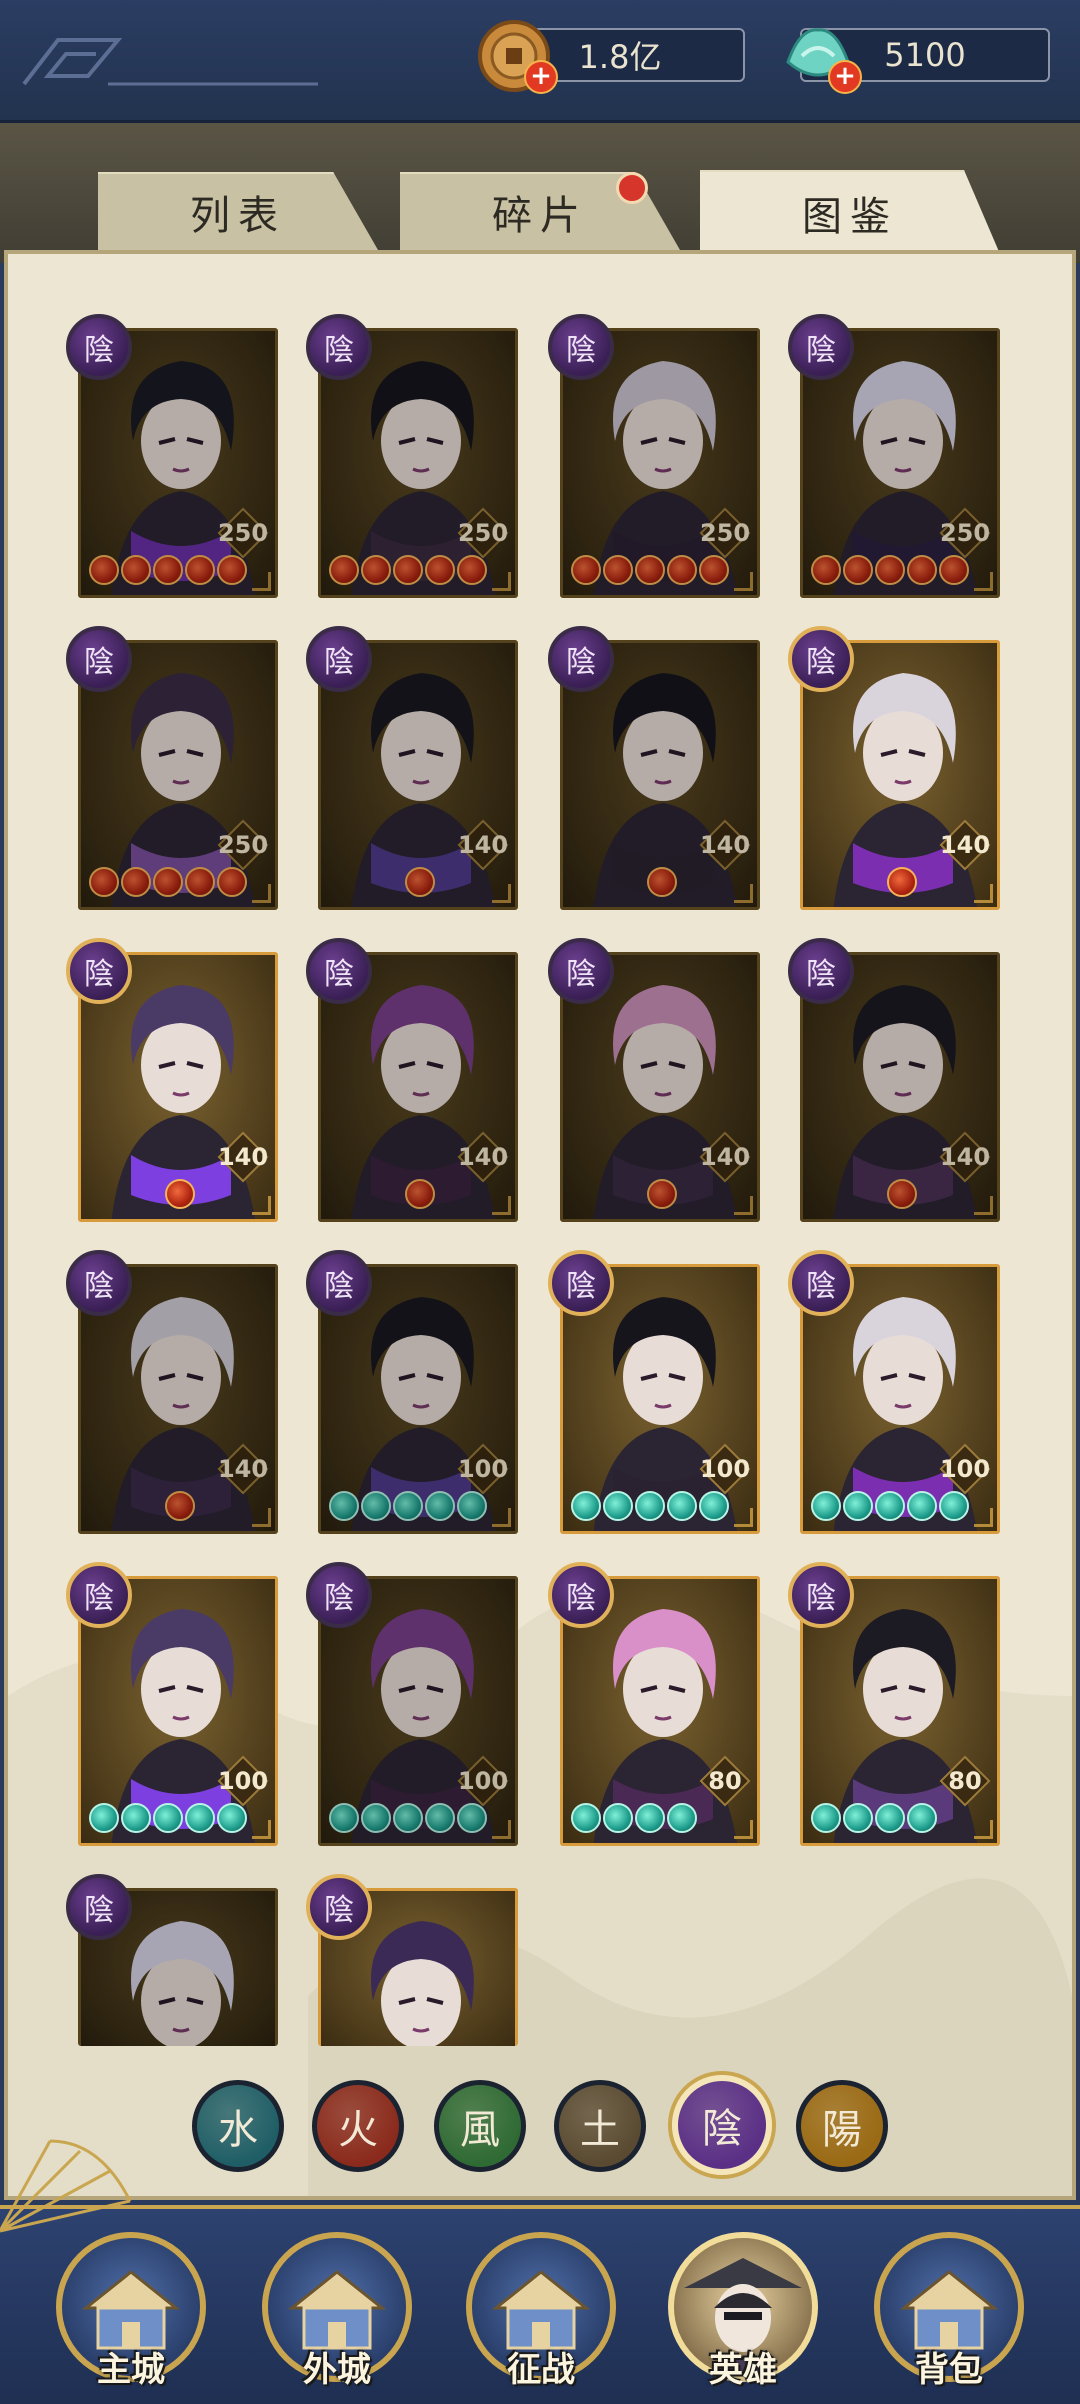 This screenshot has height=2404, width=1080. What do you see at coordinates (541, 77) in the screenshot?
I see `add-coins-button: +` at bounding box center [541, 77].